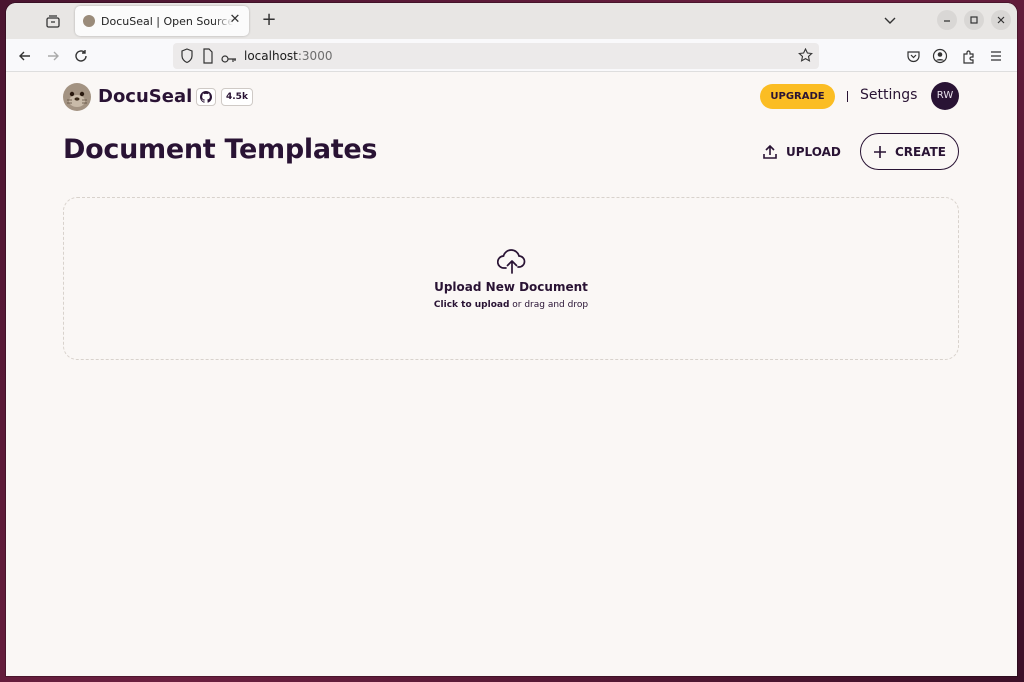  Describe the element at coordinates (890, 20) in the screenshot. I see `chevron-down-icon` at that location.